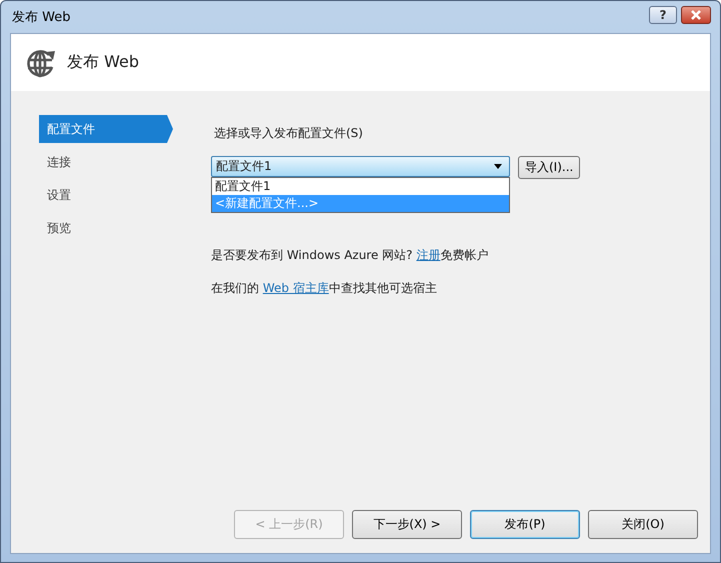 The height and width of the screenshot is (563, 721). What do you see at coordinates (643, 524) in the screenshot?
I see `footer-button: 关闭(O)` at bounding box center [643, 524].